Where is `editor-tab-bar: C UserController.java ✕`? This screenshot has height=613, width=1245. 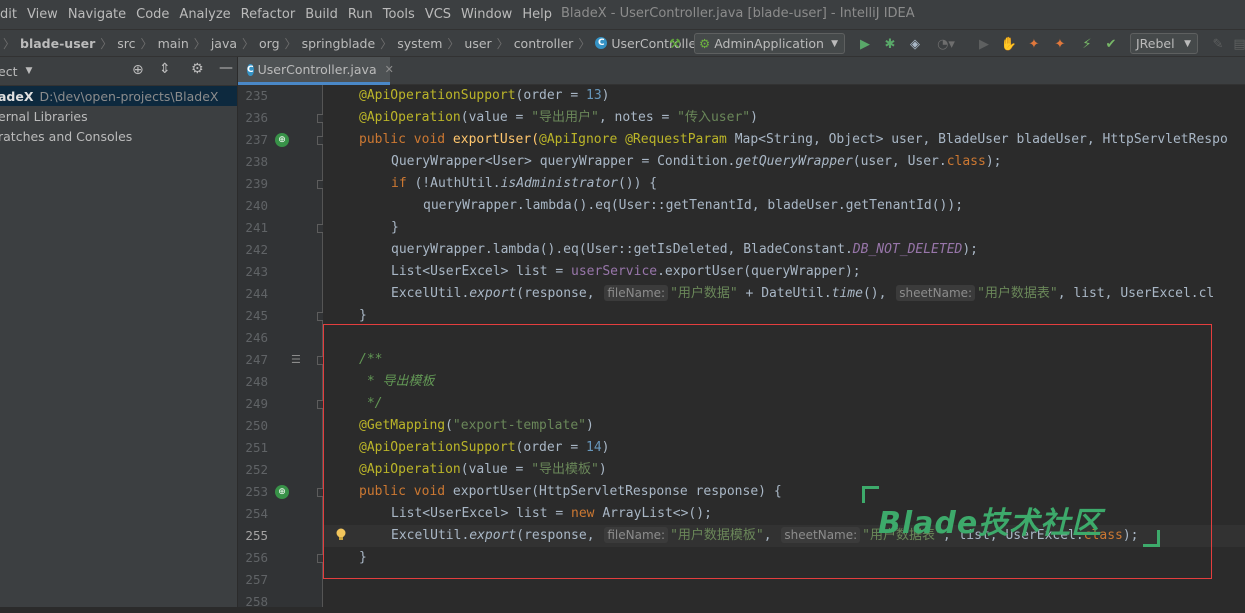 editor-tab-bar: C UserController.java ✕ is located at coordinates (741, 71).